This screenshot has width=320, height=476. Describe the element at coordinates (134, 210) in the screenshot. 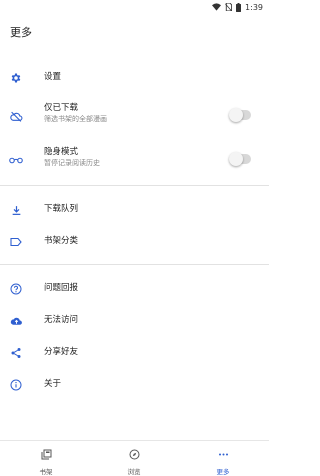

I see `menu-item-download-queue: 下载队列` at that location.